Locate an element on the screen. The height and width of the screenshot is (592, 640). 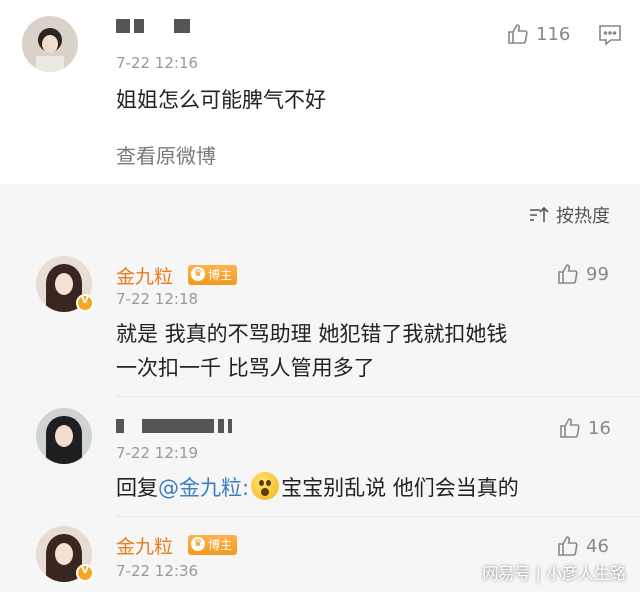
mention-link: @金九粒: is located at coordinates (203, 488).